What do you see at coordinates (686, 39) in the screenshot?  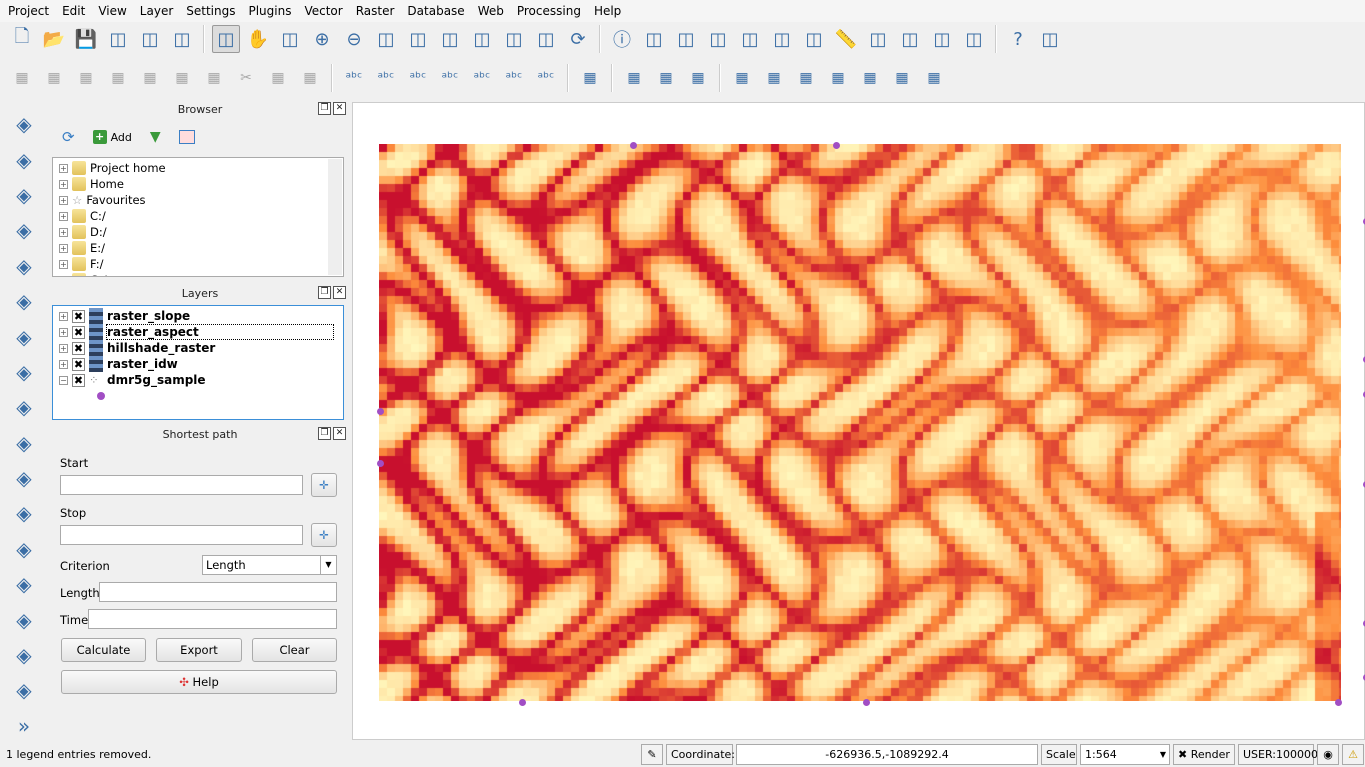 I see `select-features-button: ◫` at bounding box center [686, 39].